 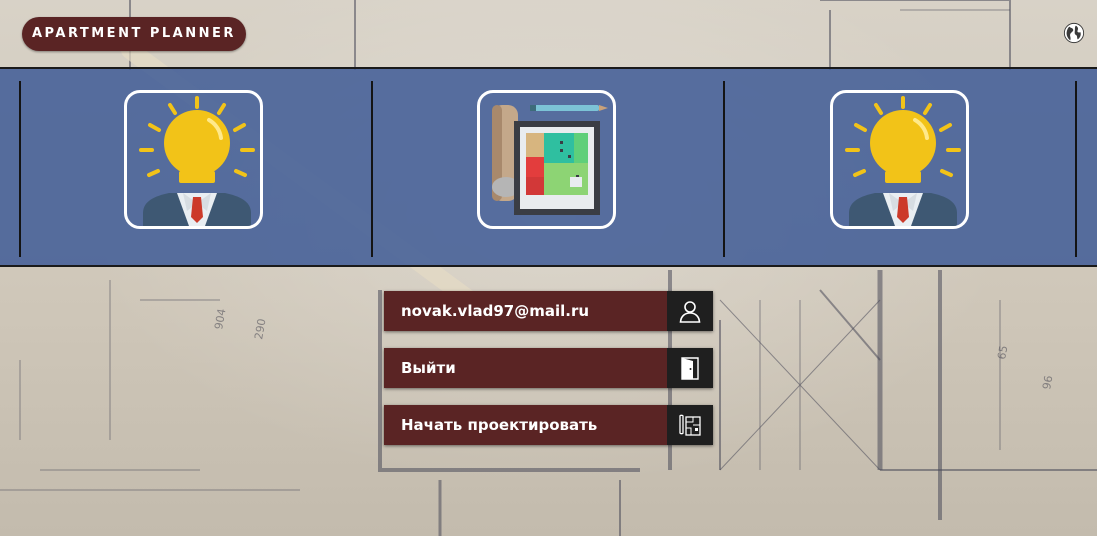 I want to click on start-designing-label: Начать проектировать, so click(x=499, y=425).